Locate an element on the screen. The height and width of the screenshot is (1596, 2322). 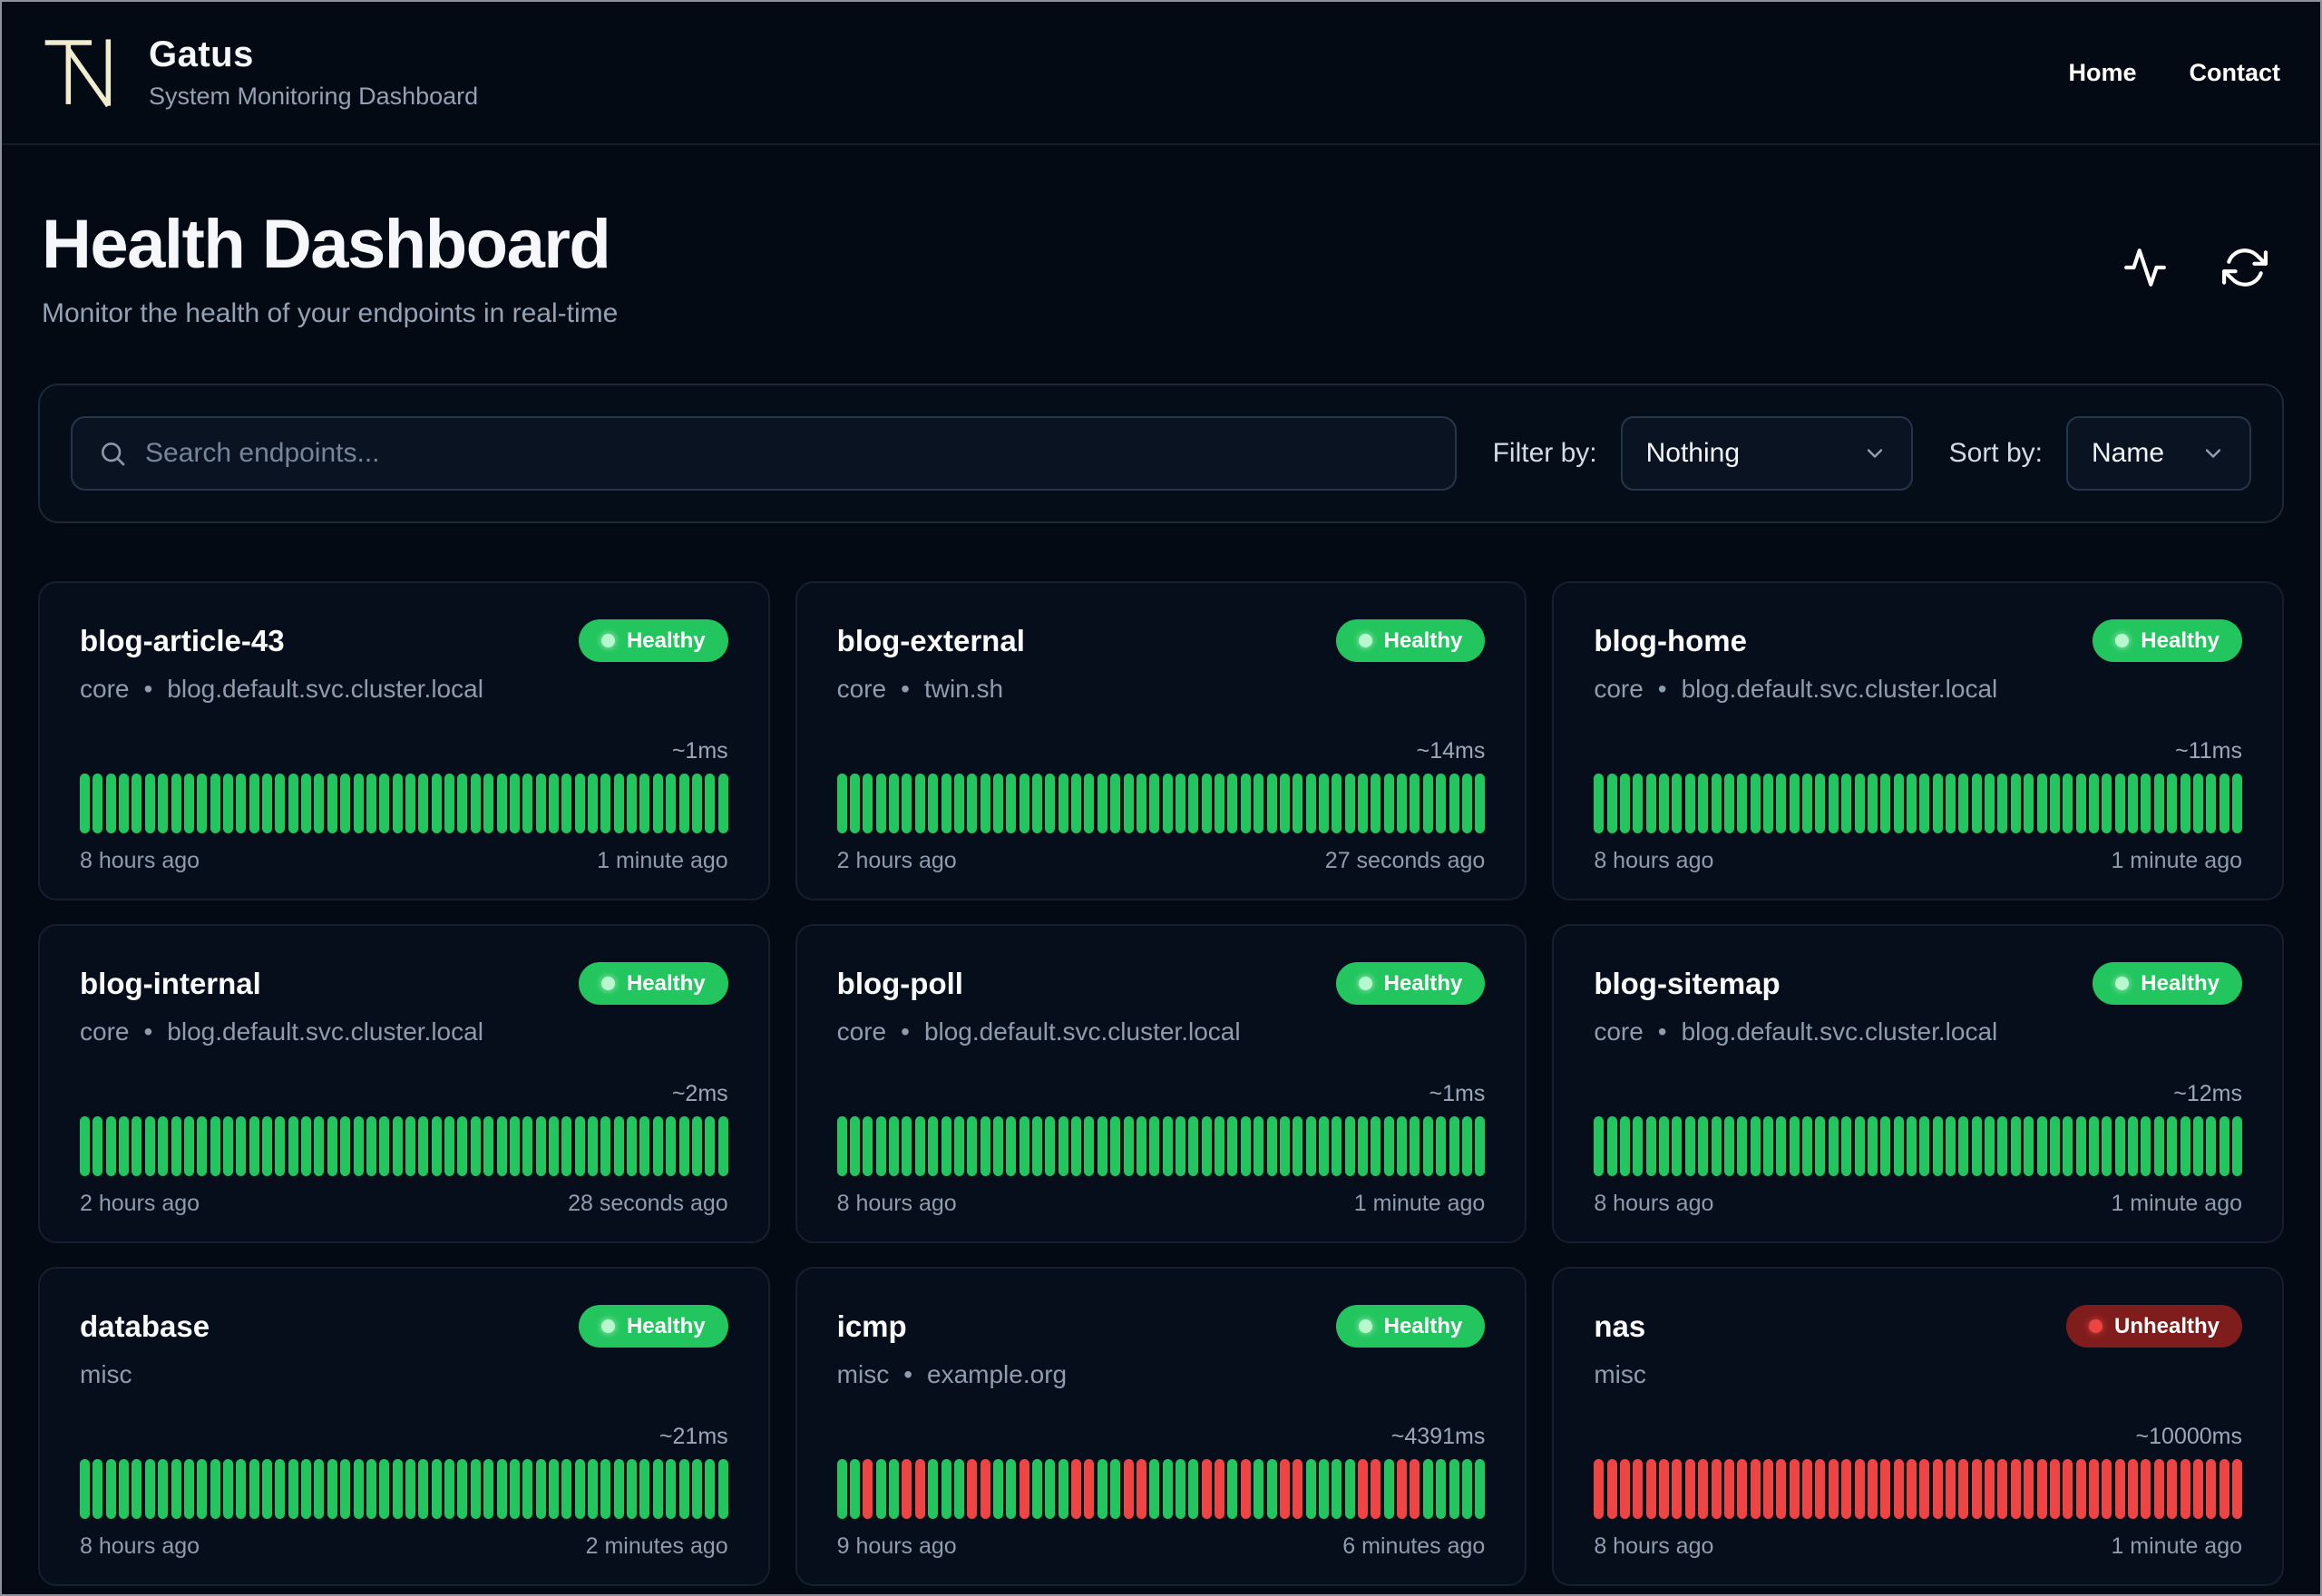
filter-select: Nothing is located at coordinates (1766, 453).